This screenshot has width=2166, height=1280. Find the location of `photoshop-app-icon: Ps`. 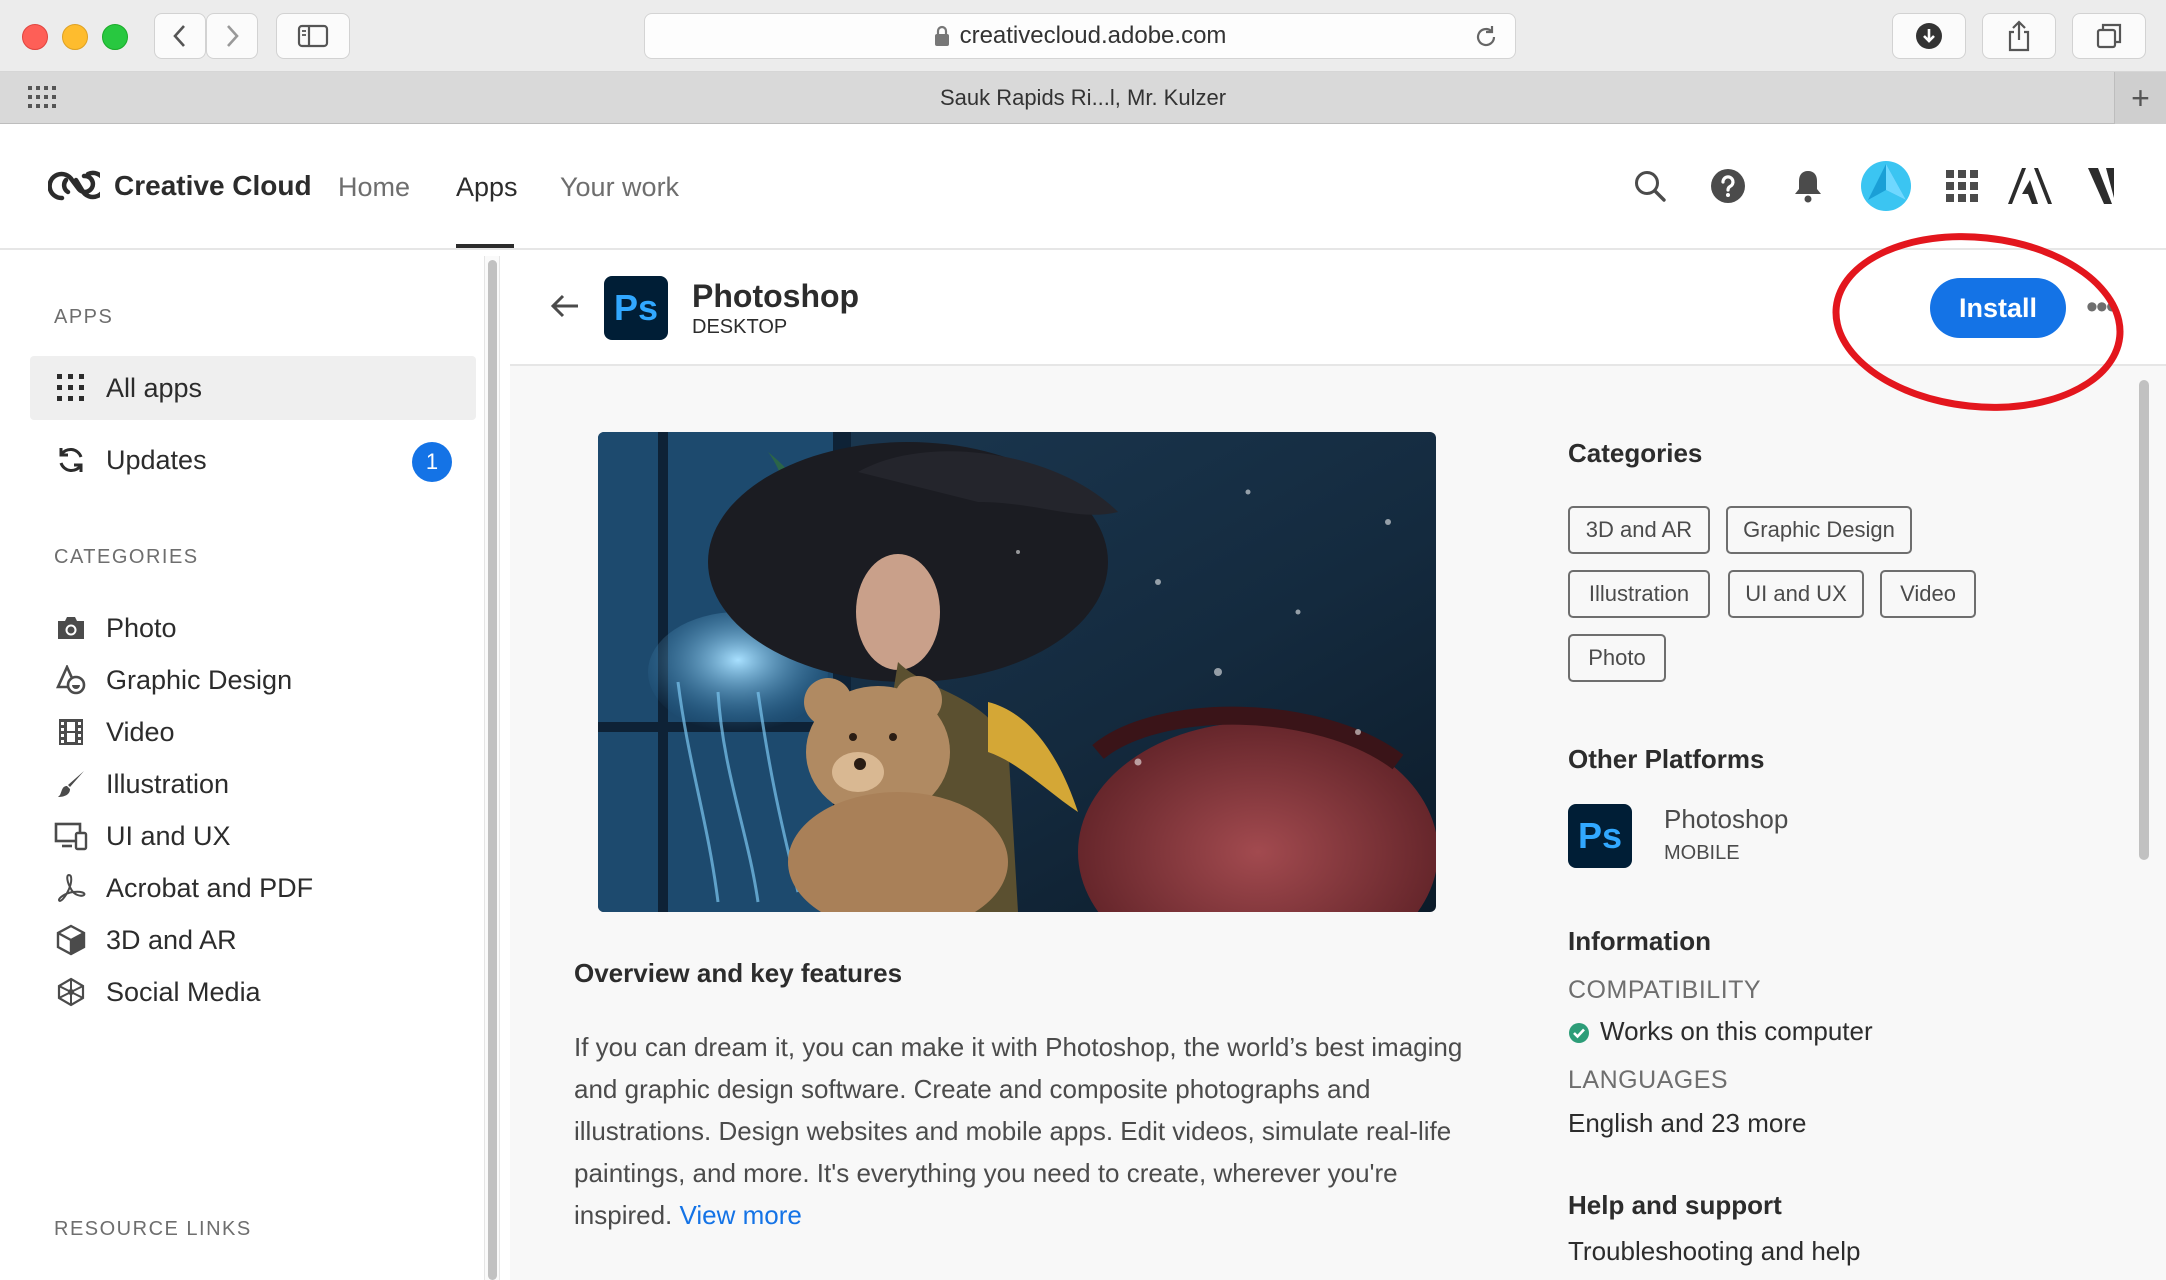

photoshop-app-icon: Ps is located at coordinates (636, 308).